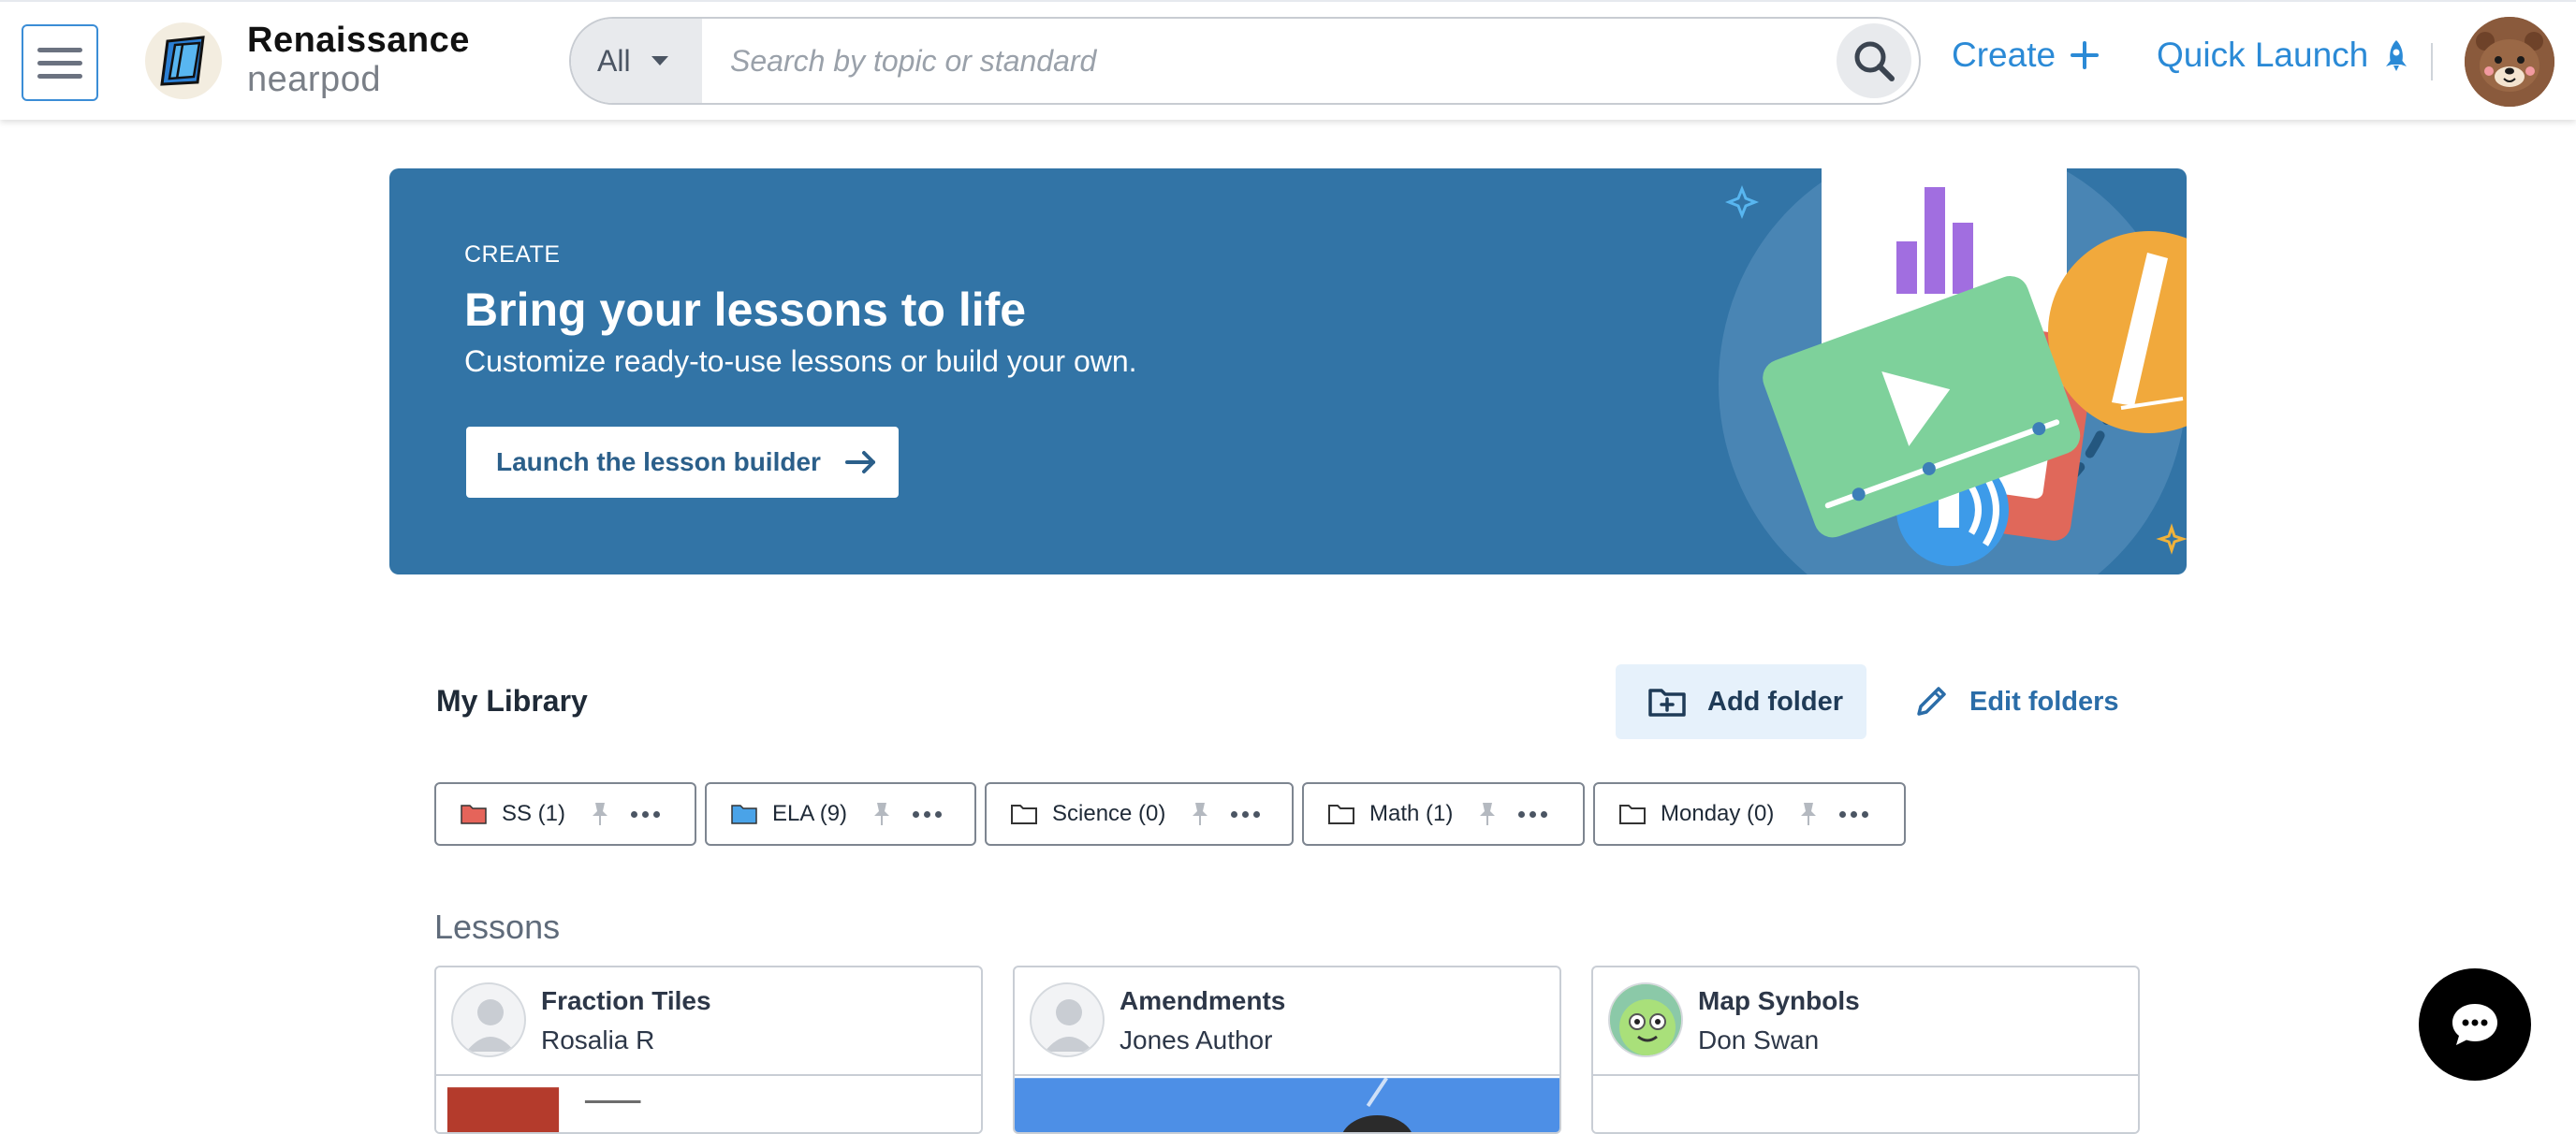 This screenshot has width=2576, height=1134. I want to click on lesson-card-header: Fraction Tiles Rosalia R, so click(708, 1022).